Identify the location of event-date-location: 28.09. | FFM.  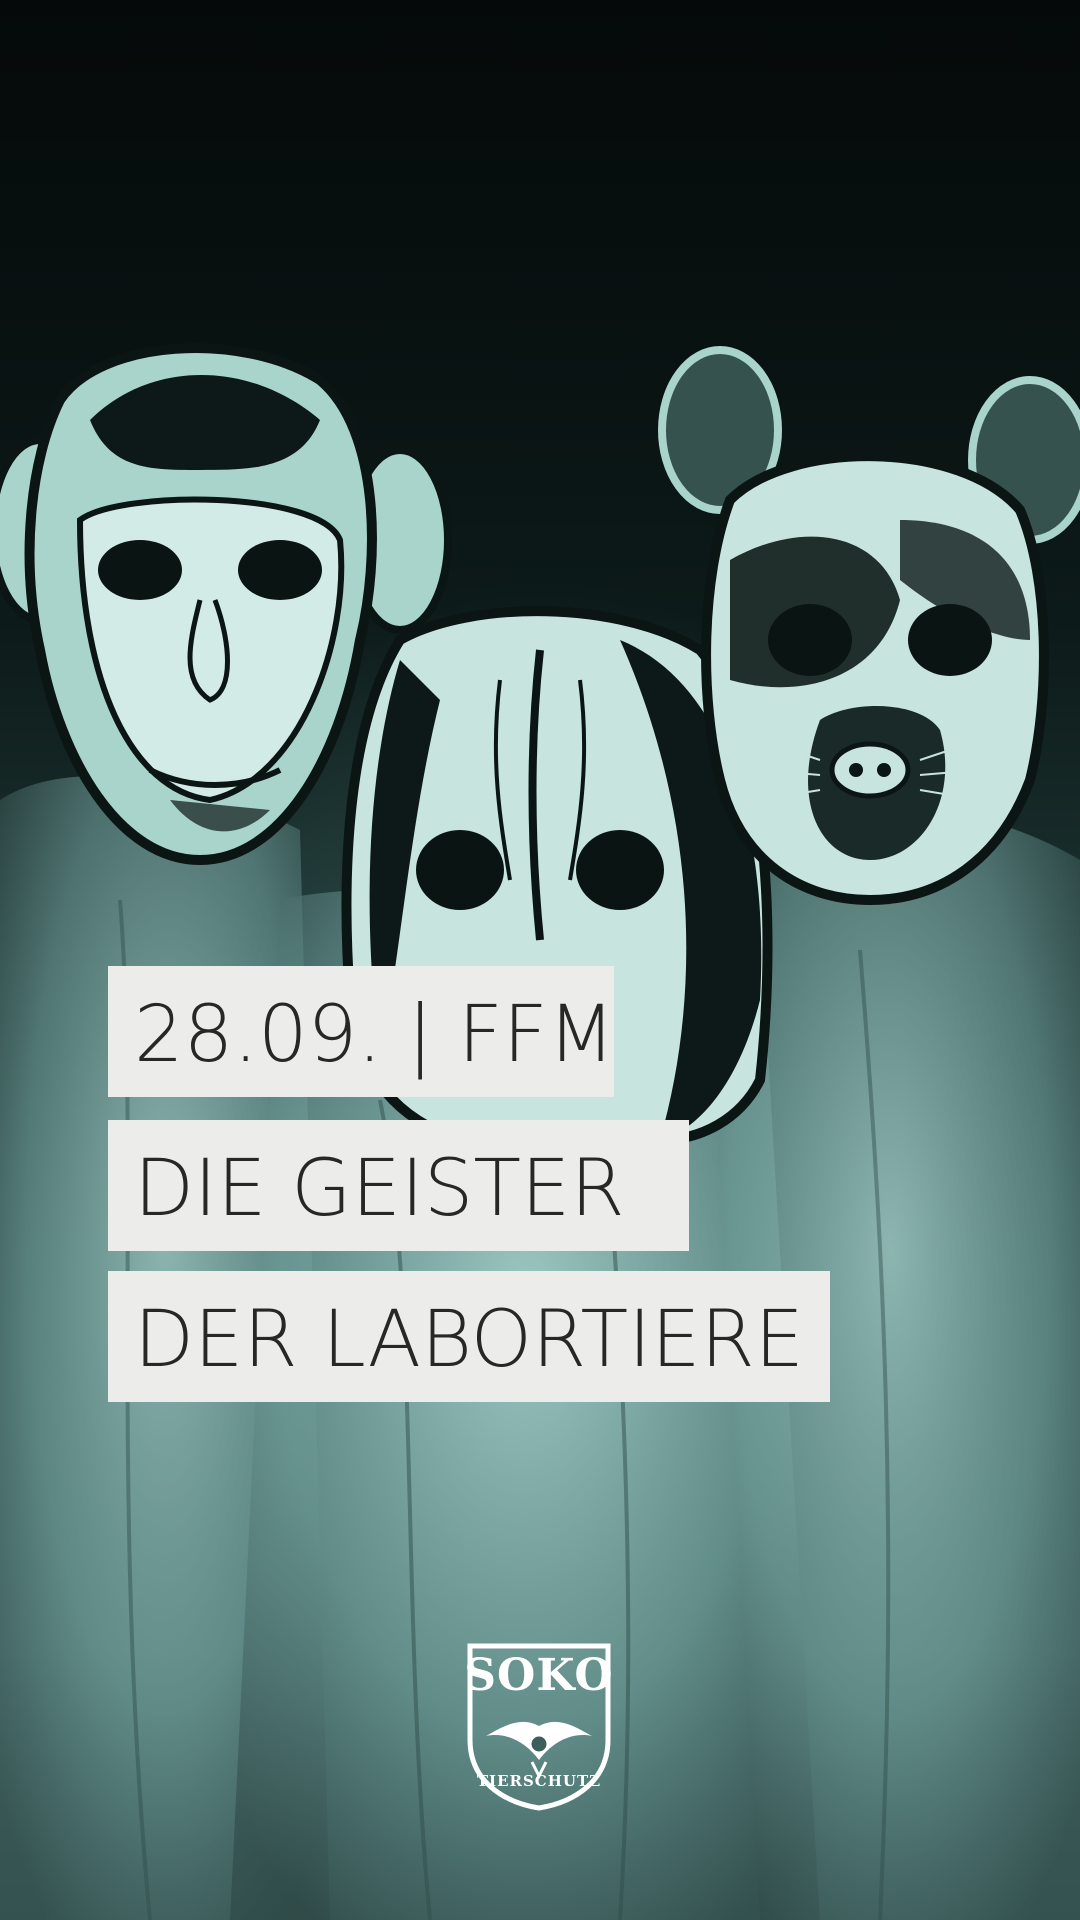
(361, 1031).